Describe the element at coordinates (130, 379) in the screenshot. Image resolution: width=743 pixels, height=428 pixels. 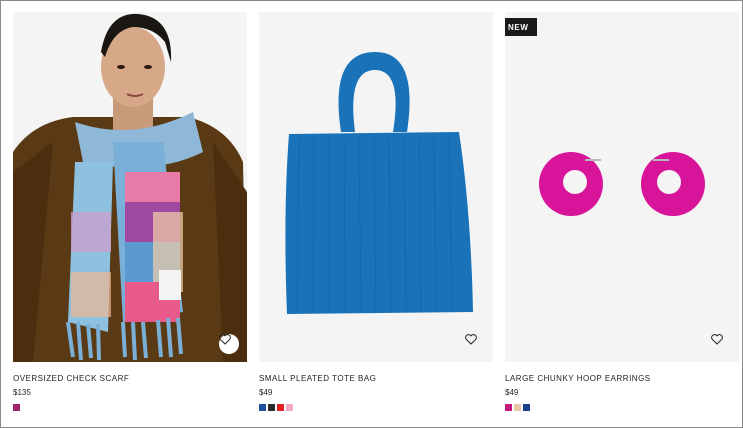
I see `product-name: OVERSIZED CHECK SCARF` at that location.